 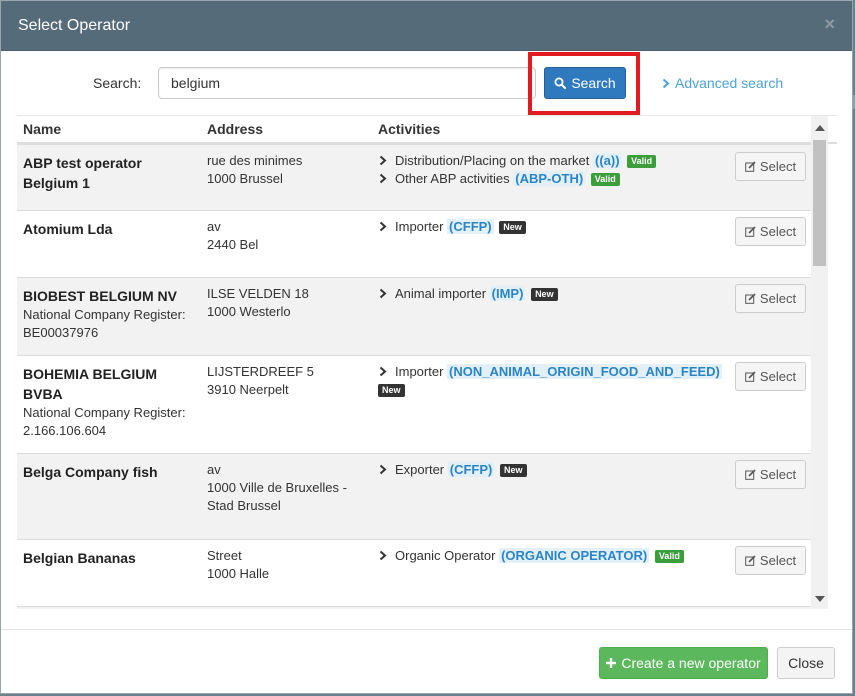 I want to click on close-button: Close, so click(x=806, y=663).